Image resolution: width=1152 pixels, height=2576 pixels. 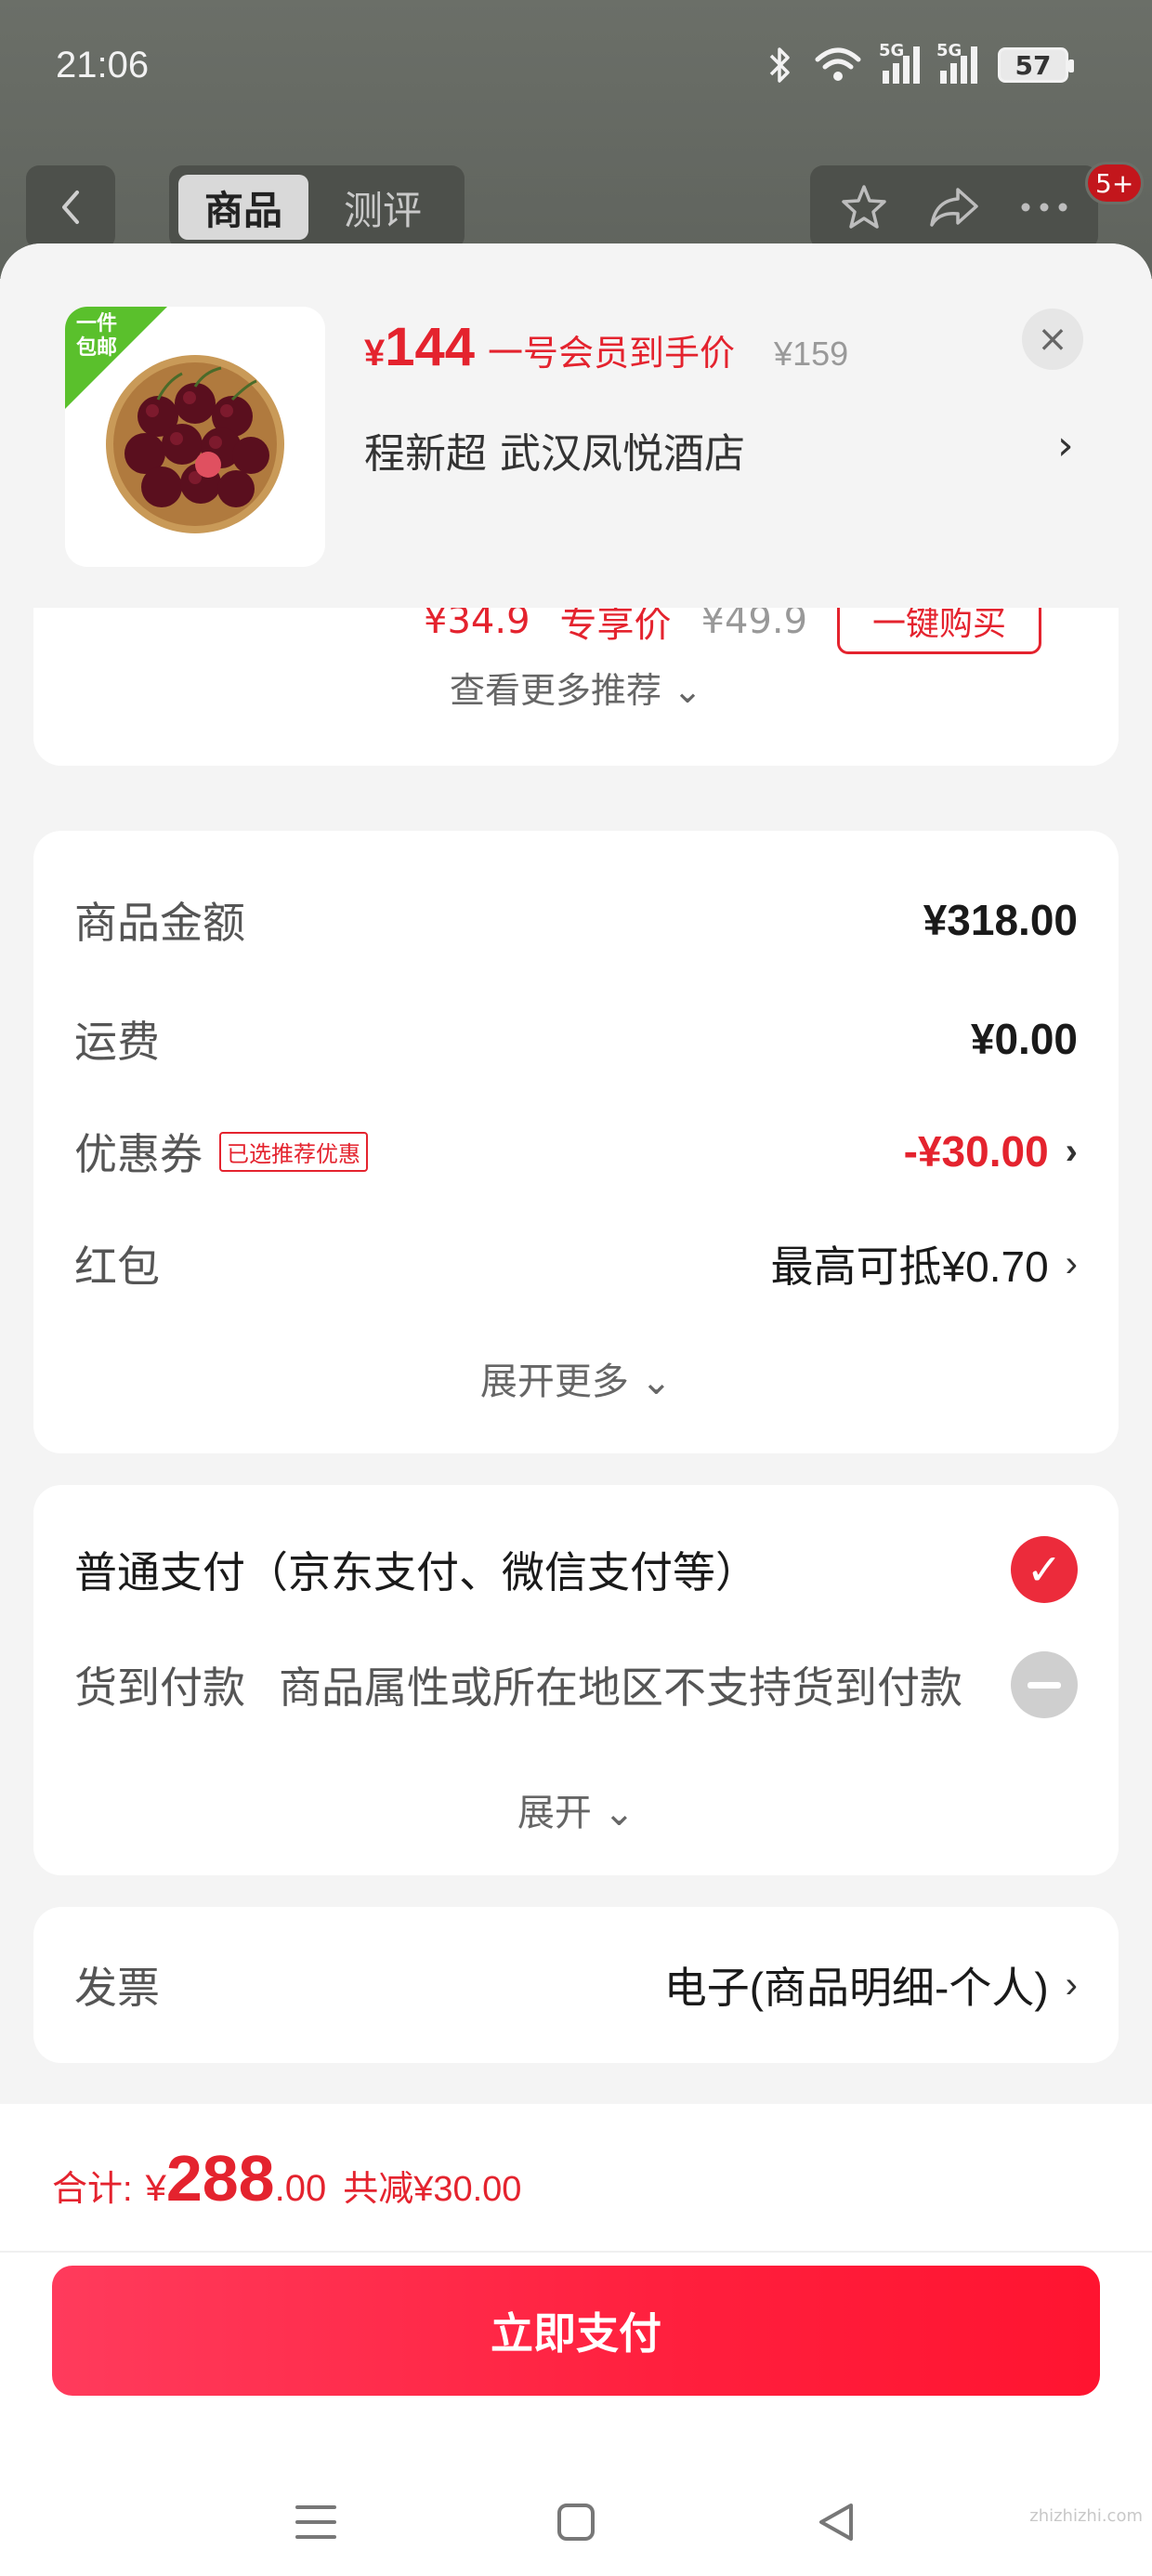 What do you see at coordinates (1044, 1569) in the screenshot?
I see `checkmark-icon: ✓` at bounding box center [1044, 1569].